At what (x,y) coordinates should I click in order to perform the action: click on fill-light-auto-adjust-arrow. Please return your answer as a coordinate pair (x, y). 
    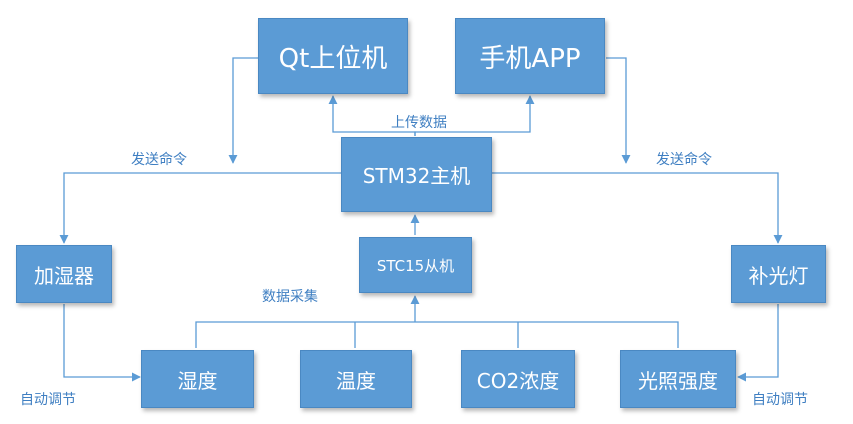
    Looking at the image, I should click on (758, 343).